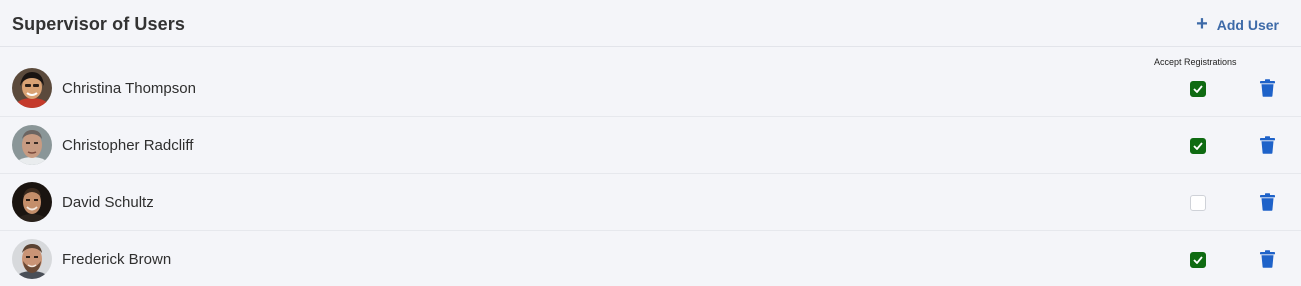 The image size is (1301, 286). What do you see at coordinates (1247, 25) in the screenshot?
I see `add-user-label: Add User` at bounding box center [1247, 25].